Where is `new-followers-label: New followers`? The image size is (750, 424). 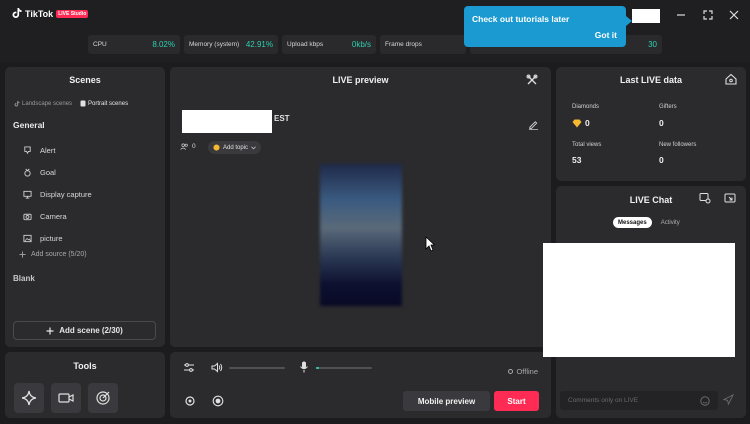 new-followers-label: New followers is located at coordinates (678, 145).